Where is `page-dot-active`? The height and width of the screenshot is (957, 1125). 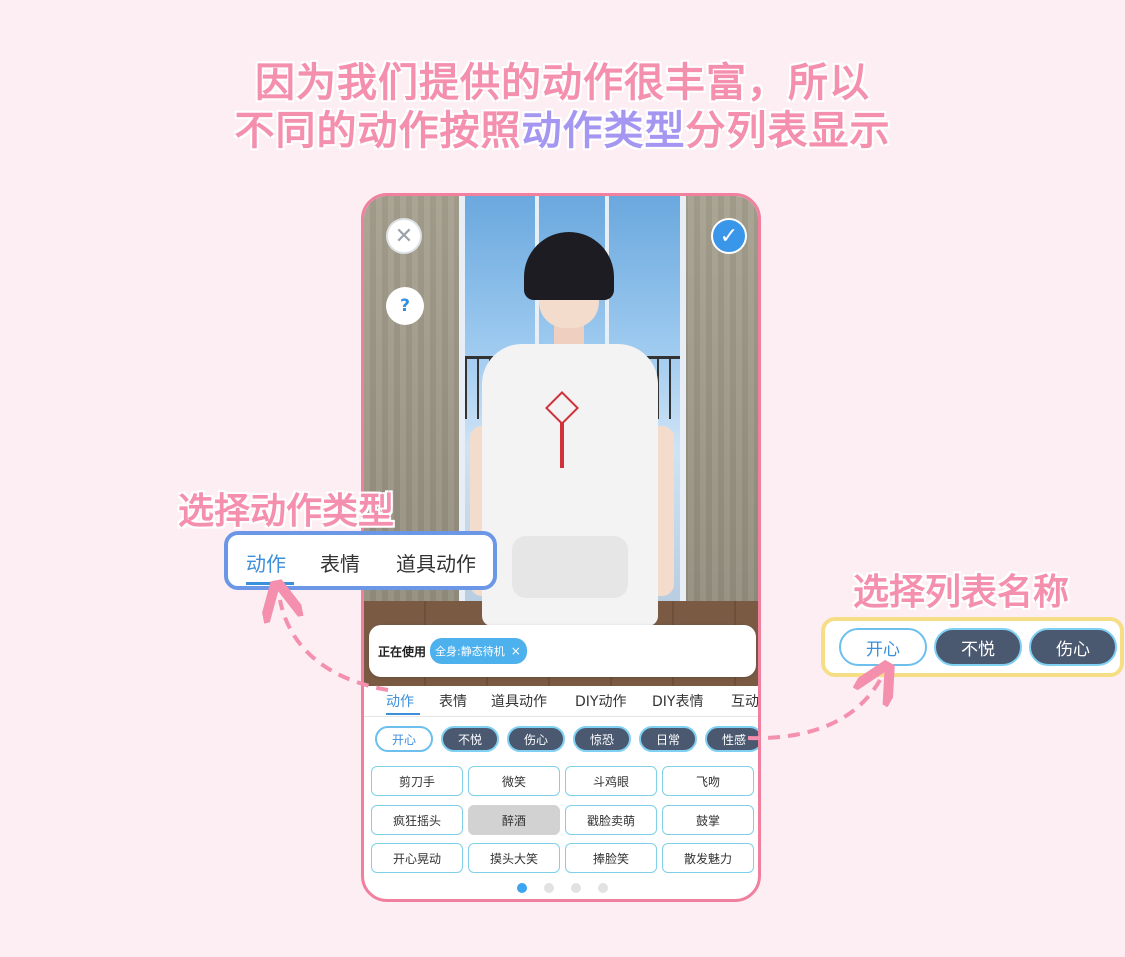
page-dot-active is located at coordinates (522, 888).